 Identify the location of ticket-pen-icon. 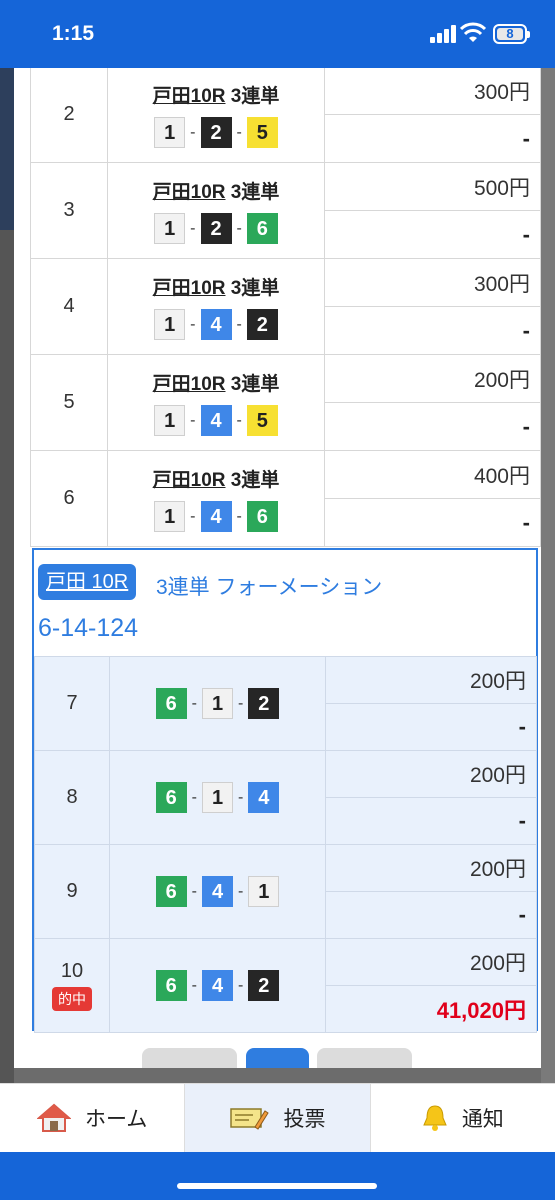
(250, 1119).